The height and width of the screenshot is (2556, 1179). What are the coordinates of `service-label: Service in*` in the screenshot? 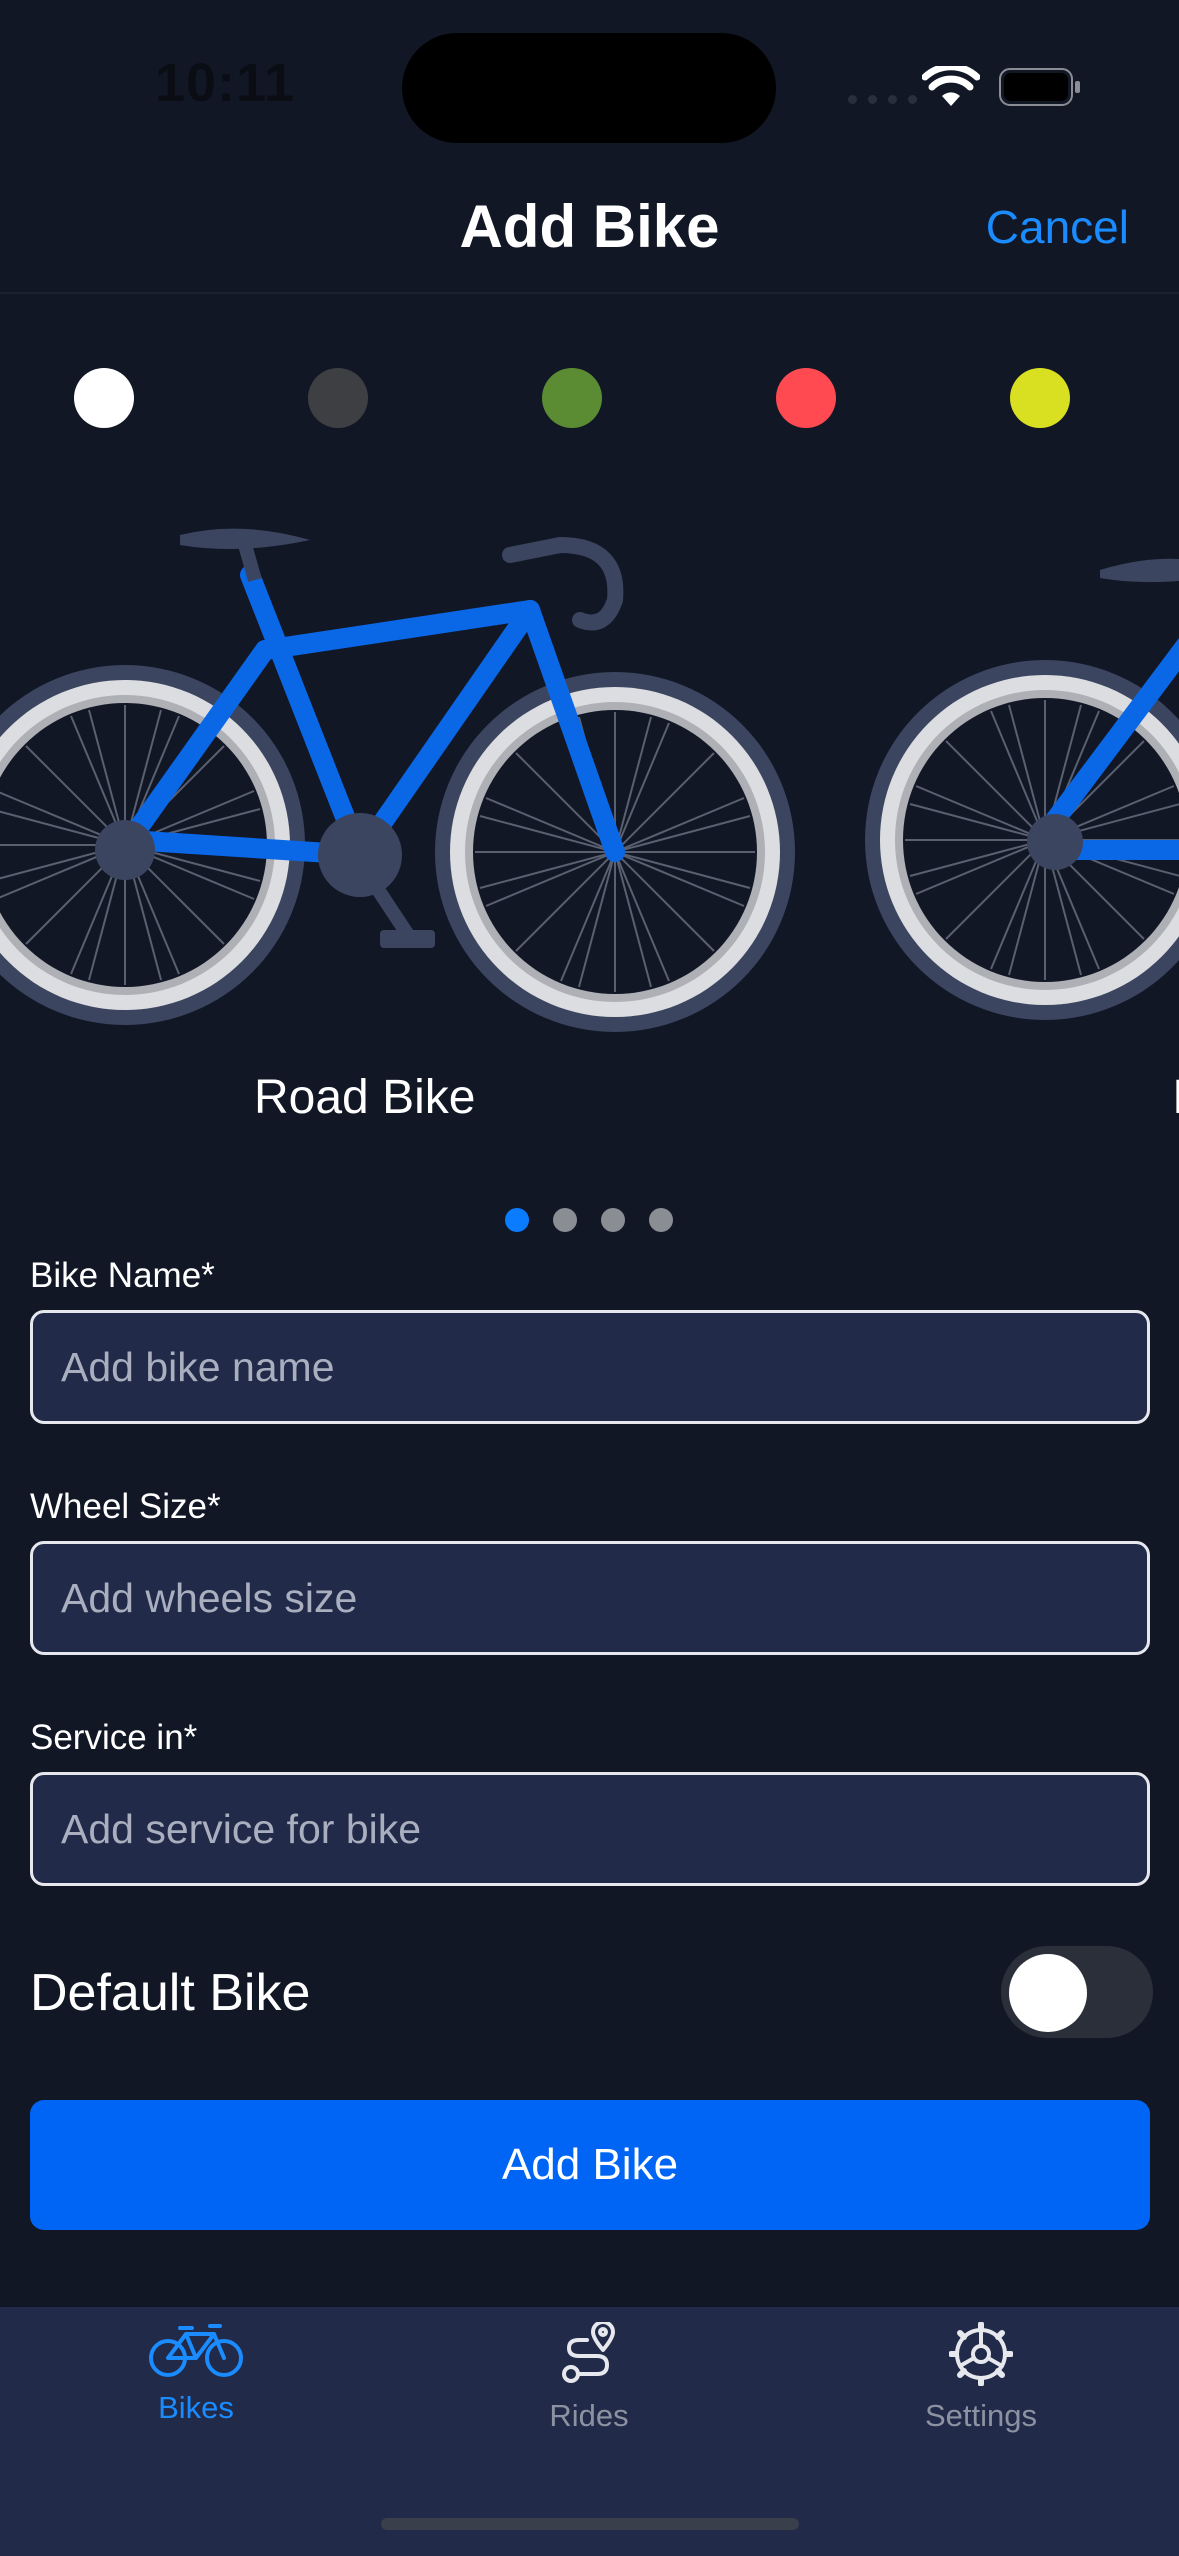 It's located at (114, 1737).